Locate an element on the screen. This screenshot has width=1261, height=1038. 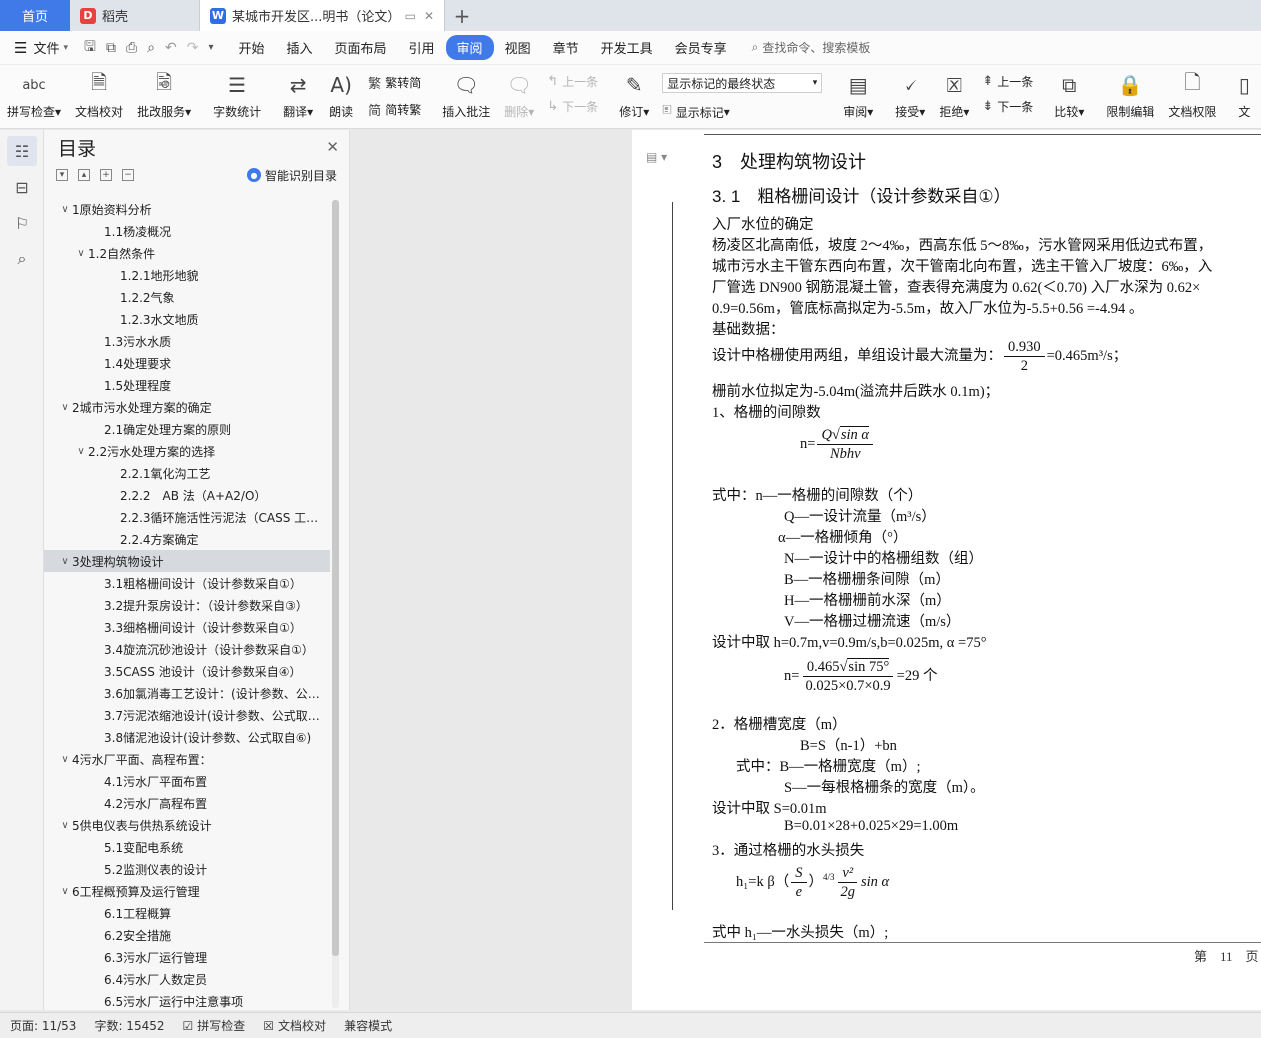
toc-item: 3.2提升泵房设计：（设计参数采自③） is located at coordinates (187, 605).